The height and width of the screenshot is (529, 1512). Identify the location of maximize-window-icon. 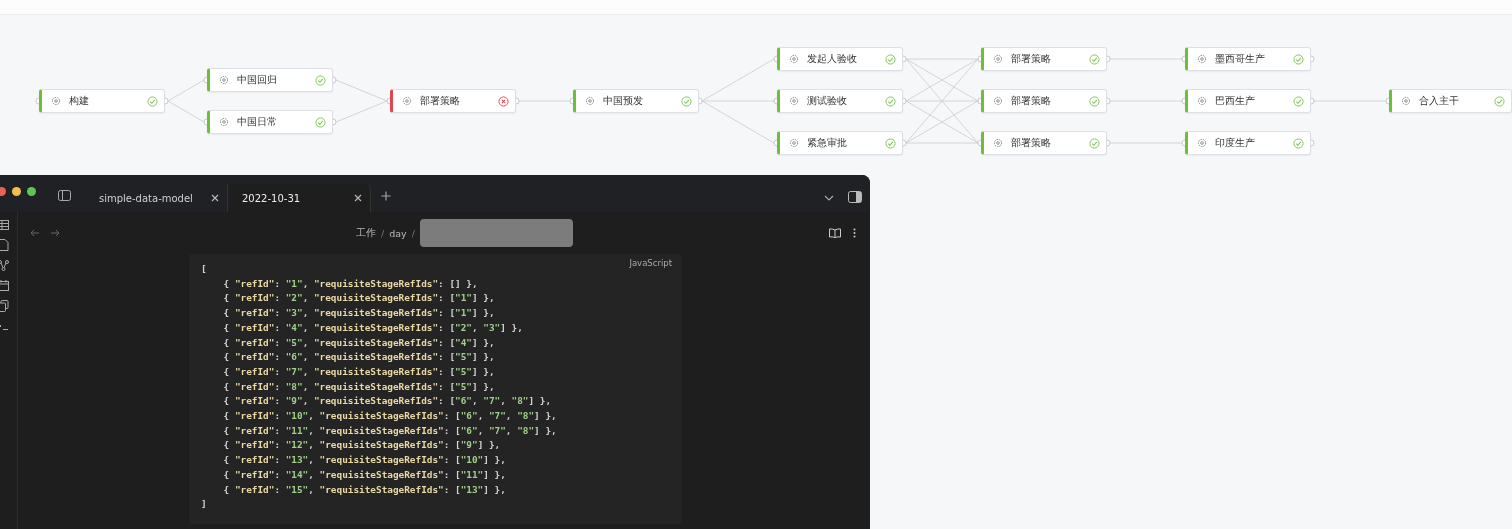
(31, 191).